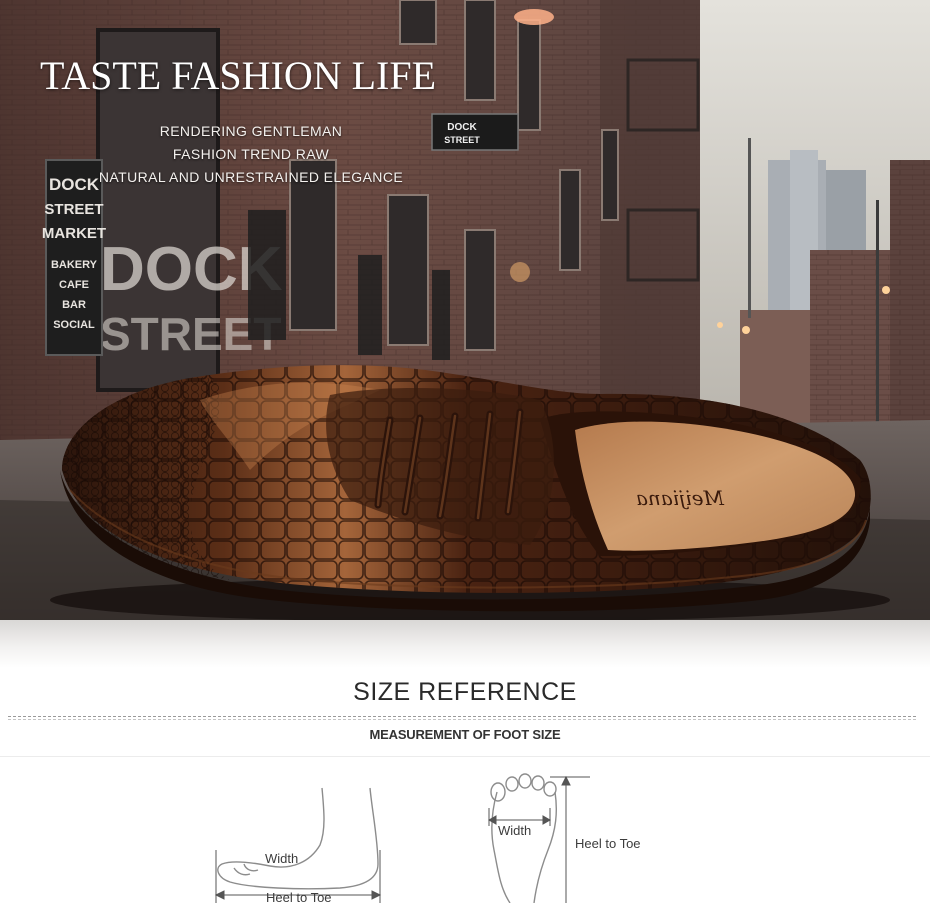 The image size is (930, 903). I want to click on top-foot-outline, so click(523, 838).